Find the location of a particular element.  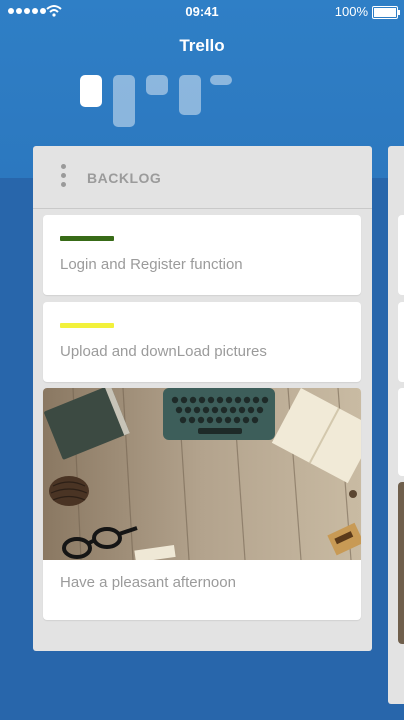

status-bar: 09:41 100% is located at coordinates (202, 12).